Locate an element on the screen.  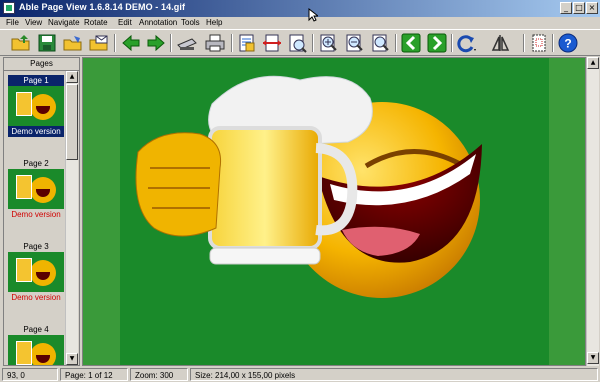
open-folder-icon is located at coordinates (21, 43).